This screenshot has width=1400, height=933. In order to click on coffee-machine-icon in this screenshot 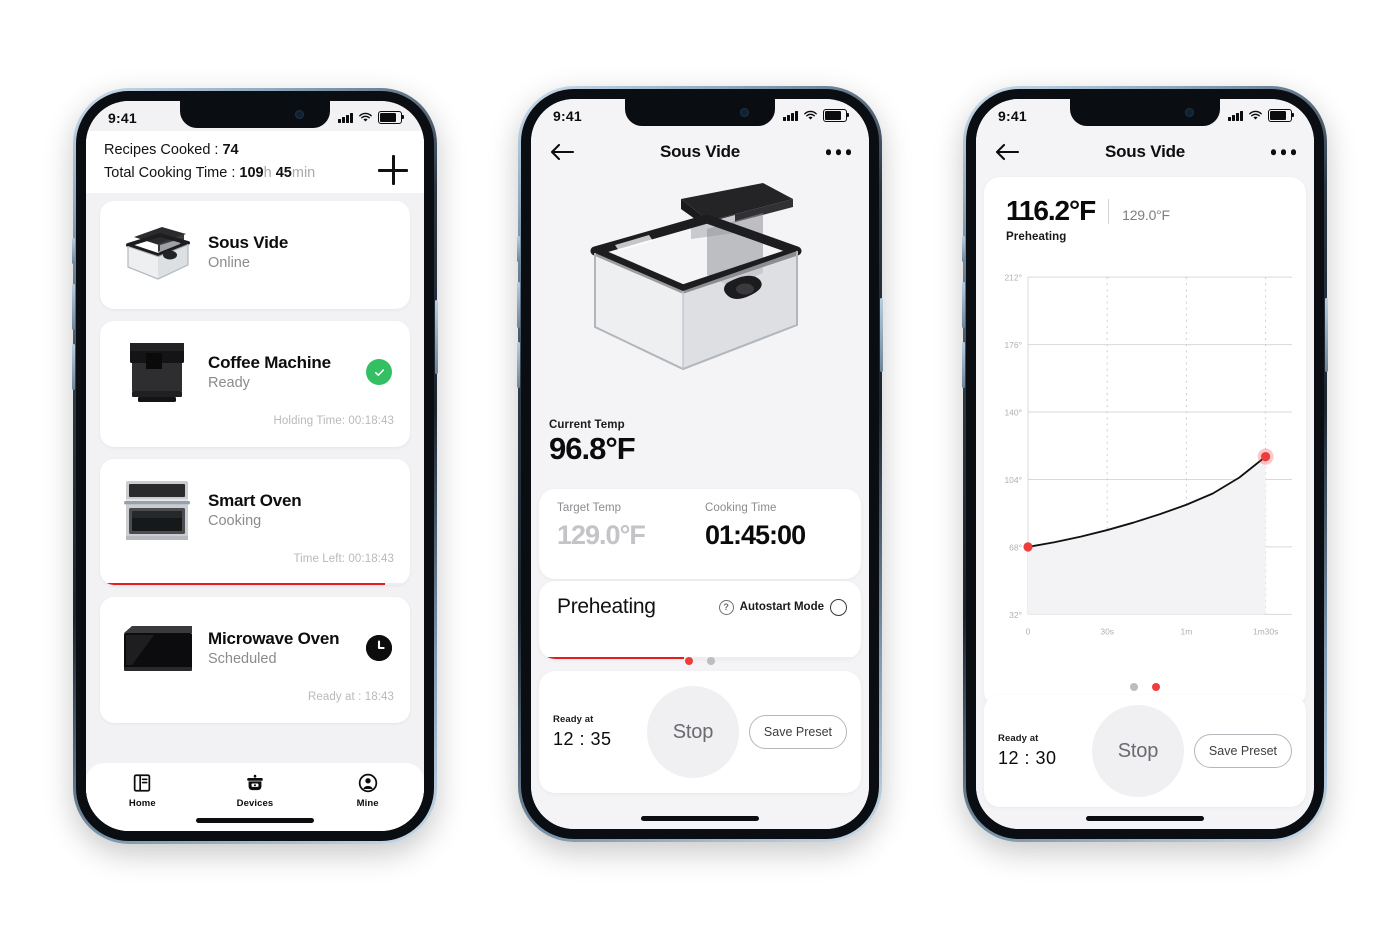, I will do `click(157, 372)`.